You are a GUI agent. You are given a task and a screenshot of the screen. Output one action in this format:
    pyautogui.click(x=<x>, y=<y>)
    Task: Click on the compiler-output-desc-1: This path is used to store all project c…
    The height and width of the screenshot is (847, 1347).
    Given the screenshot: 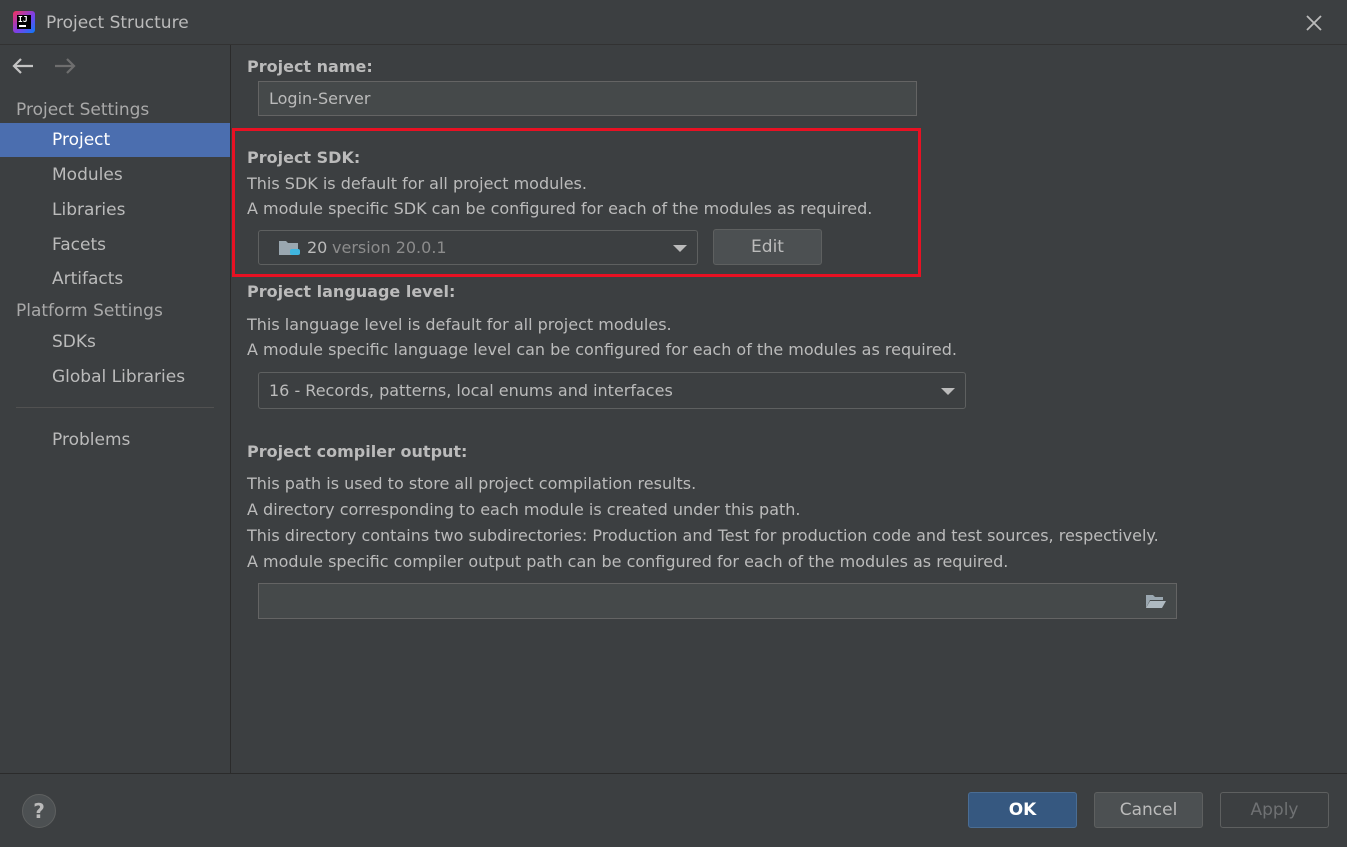 What is the action you would take?
    pyautogui.click(x=472, y=483)
    